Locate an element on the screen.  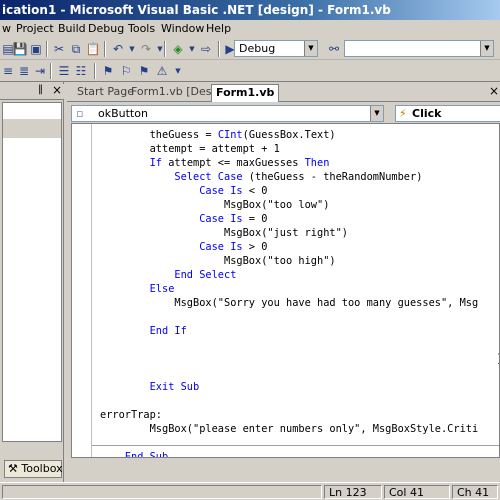
code-line: MsgBox("too low") is located at coordinates (214, 205).